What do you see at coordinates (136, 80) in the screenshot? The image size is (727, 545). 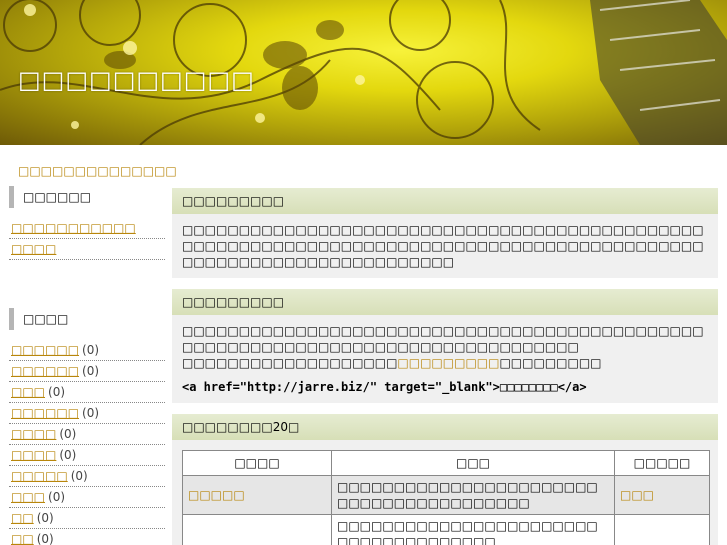 I see `site-title: □□□□□□□□□□` at bounding box center [136, 80].